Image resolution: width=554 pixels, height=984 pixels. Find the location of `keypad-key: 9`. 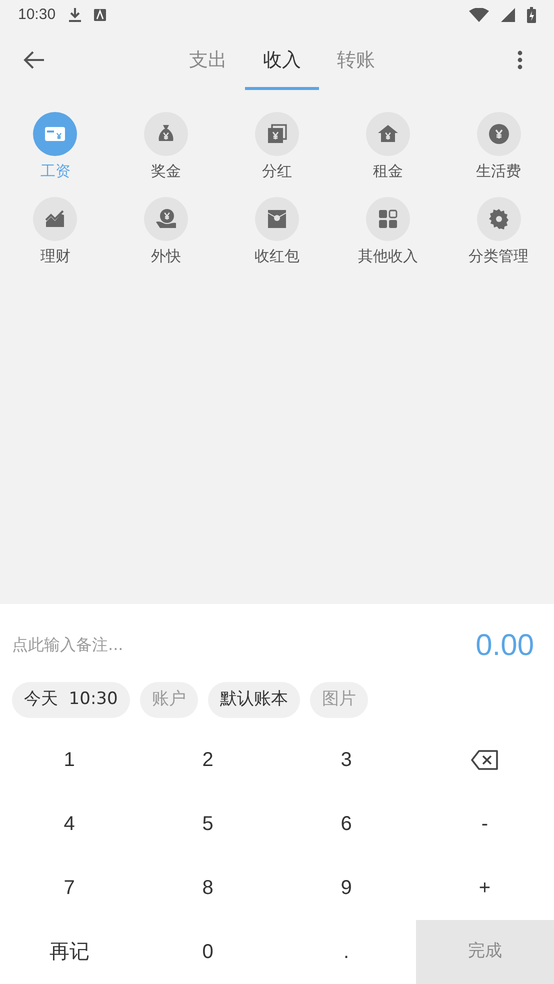

keypad-key: 9 is located at coordinates (346, 888).